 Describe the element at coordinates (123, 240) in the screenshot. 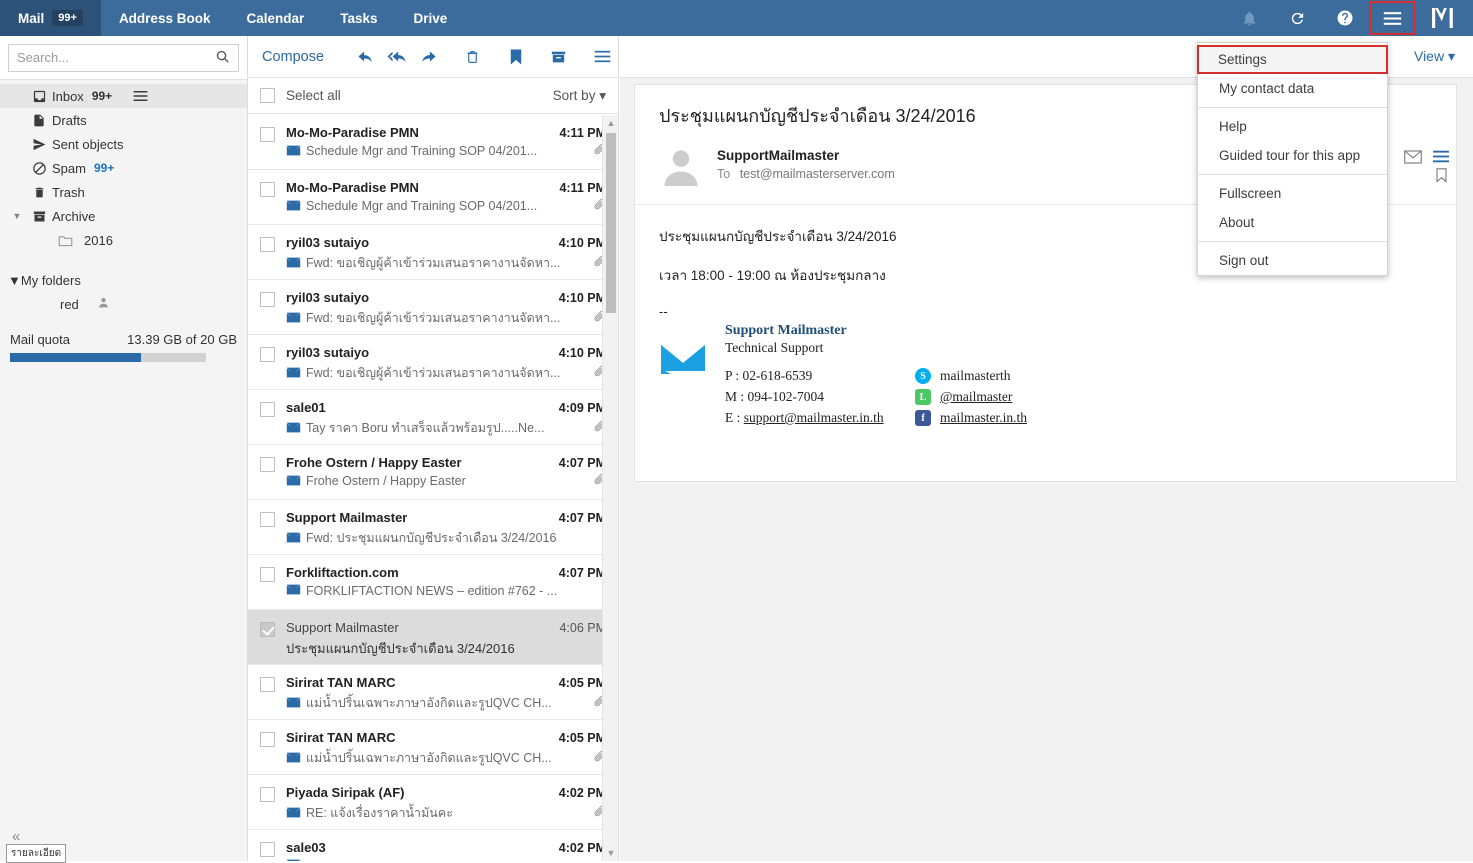

I see `sidebar-item-archive-2016: 2016` at that location.